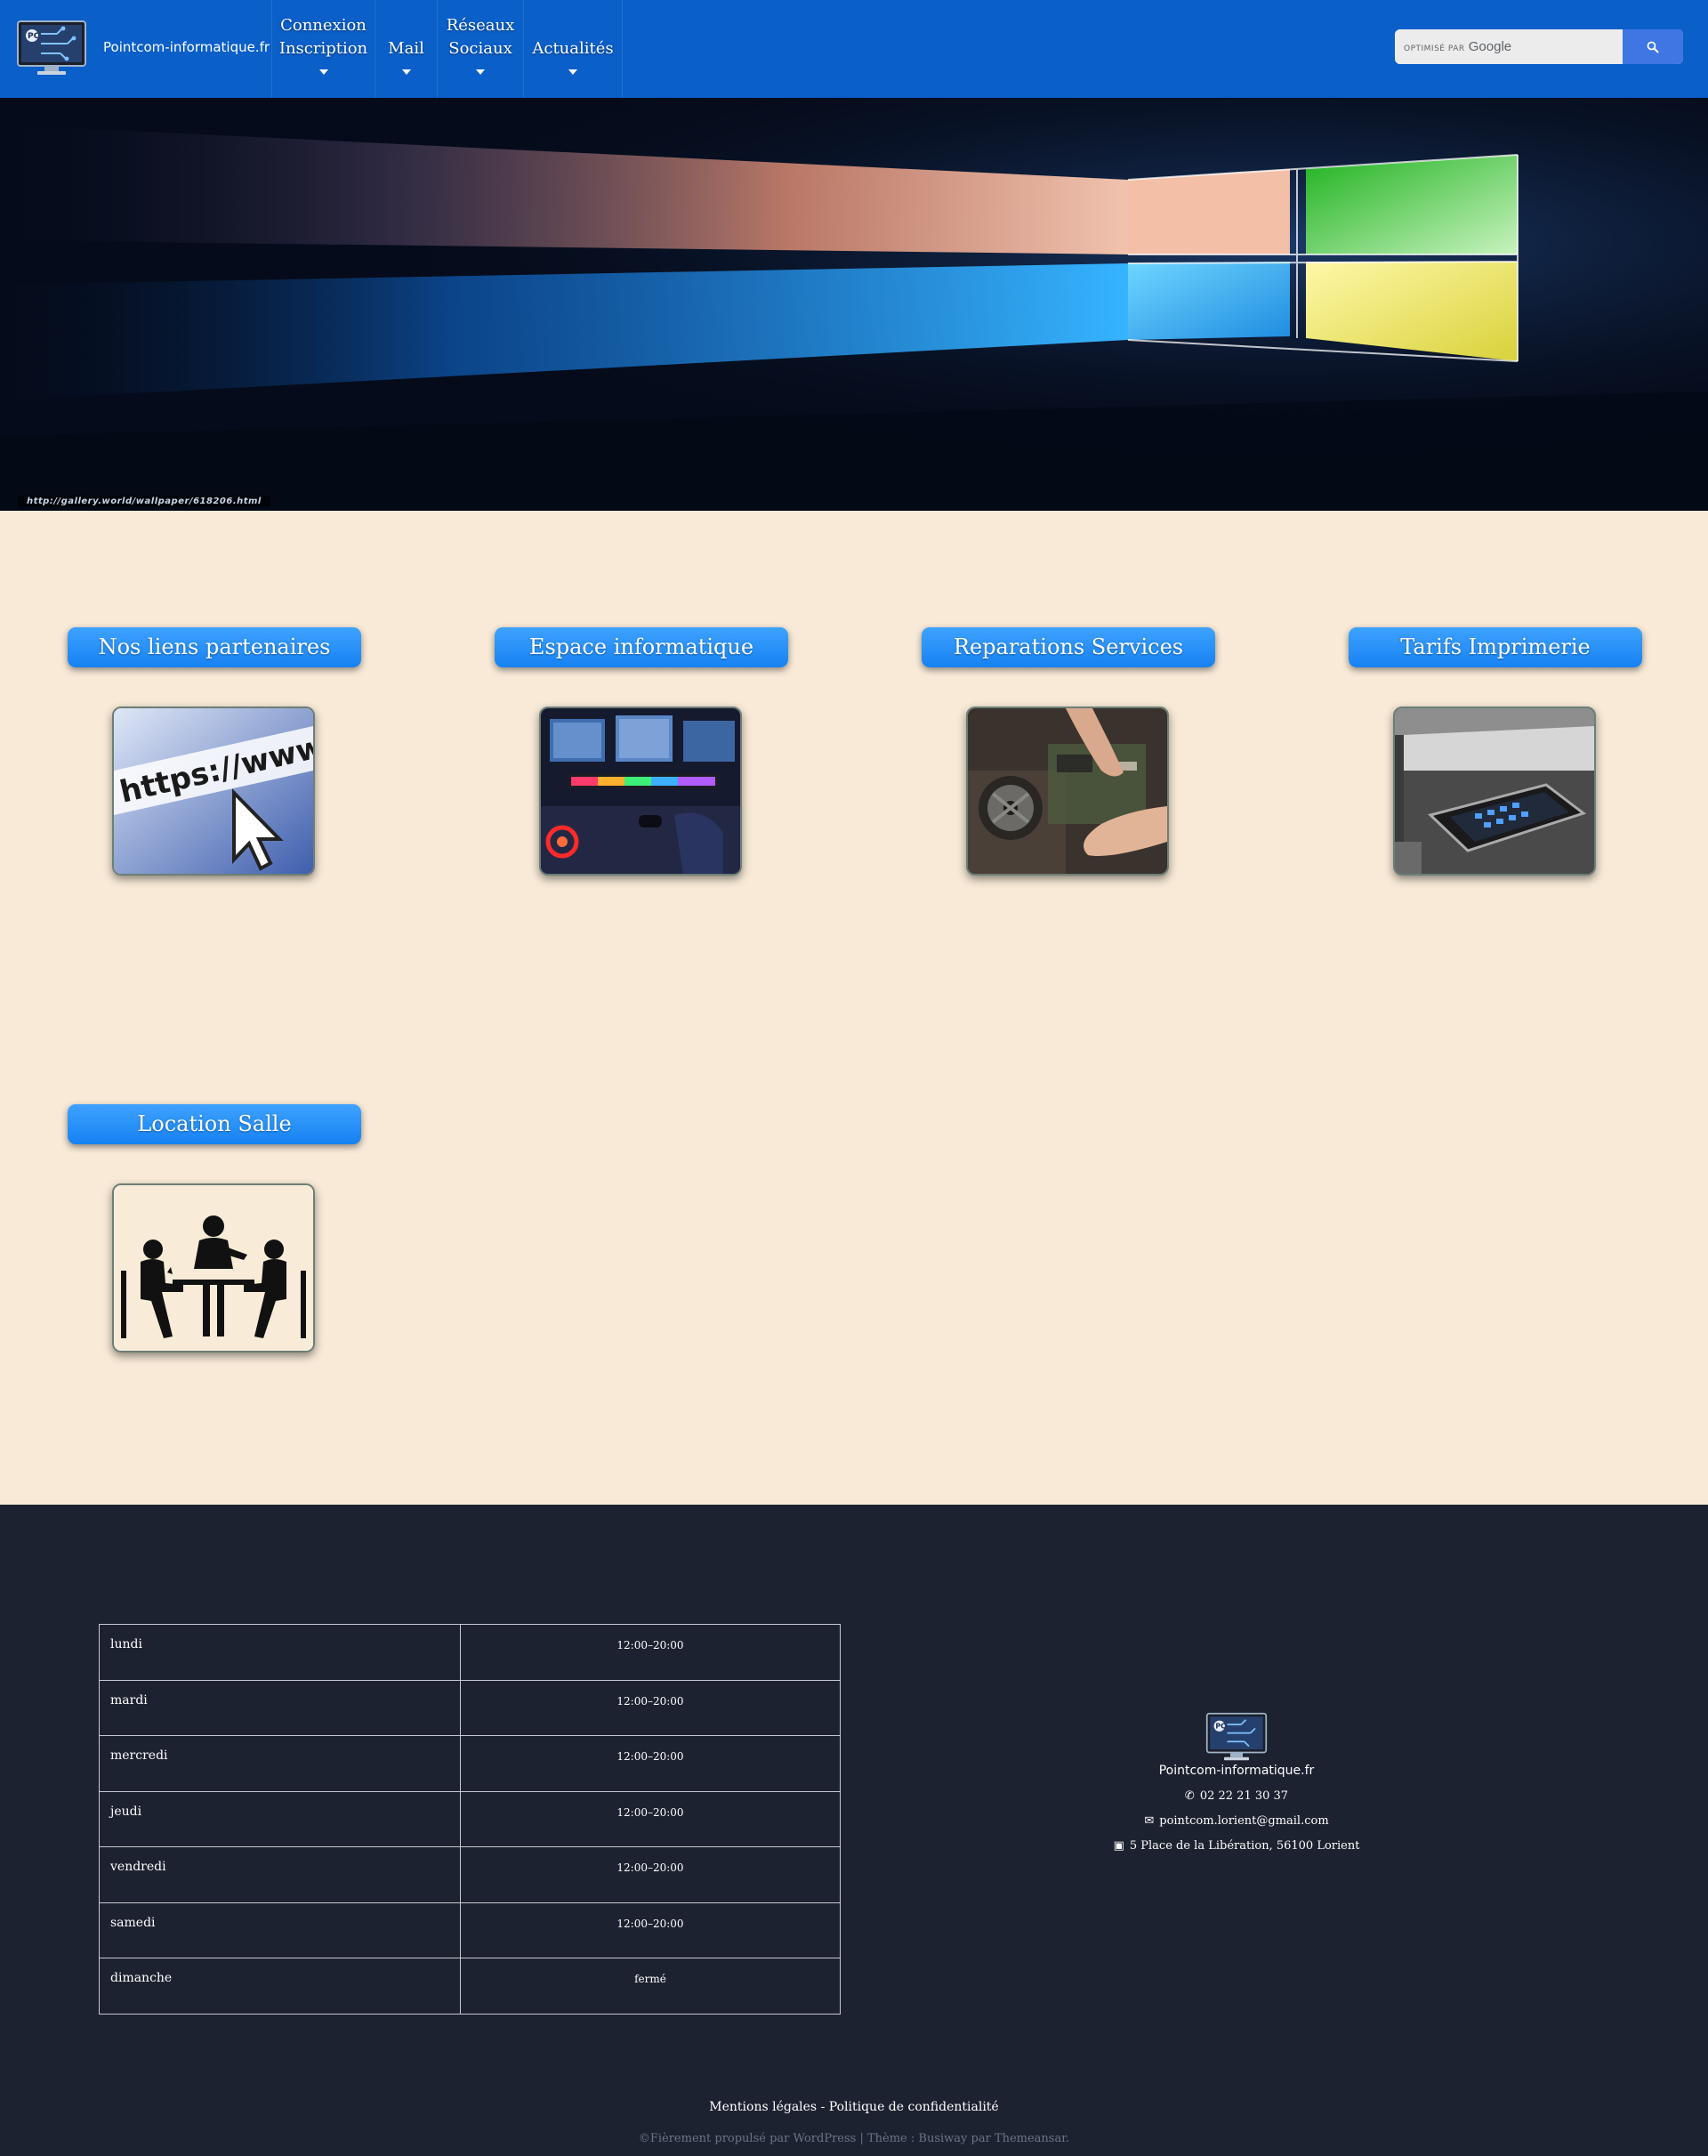  Describe the element at coordinates (186, 47) in the screenshot. I see `site-name: Pointcom-informatique.fr` at that location.